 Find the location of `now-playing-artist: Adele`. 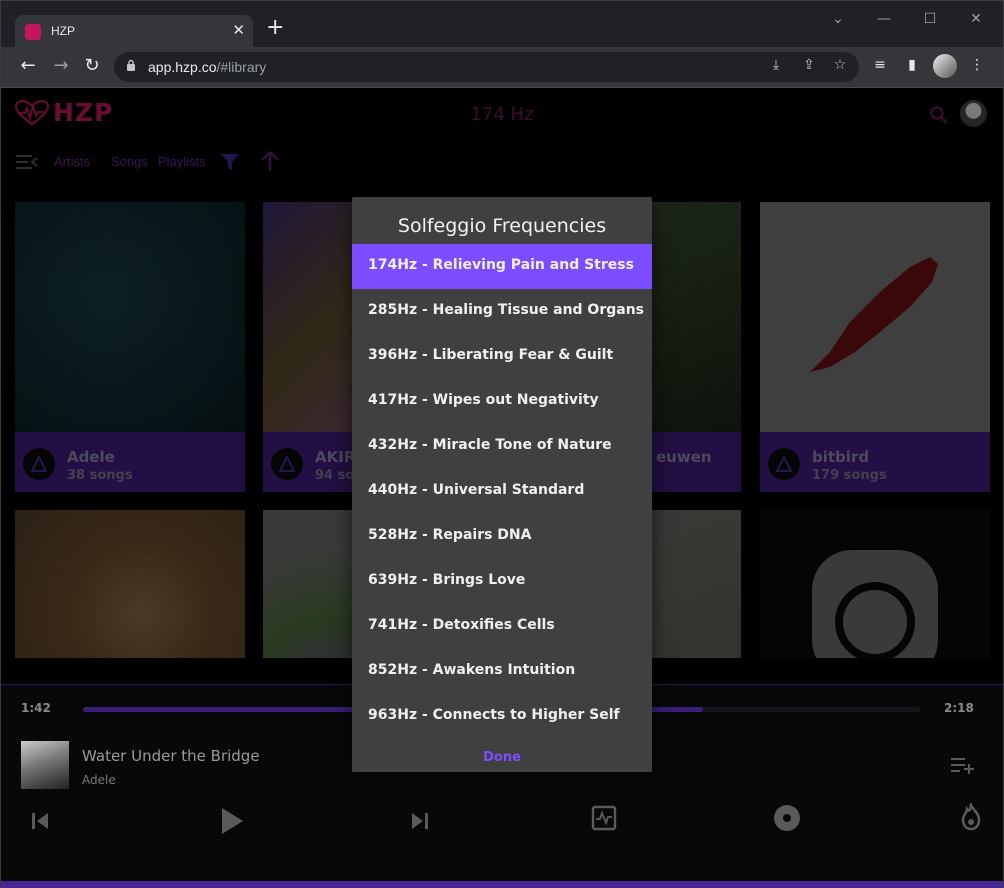

now-playing-artist: Adele is located at coordinates (99, 780).